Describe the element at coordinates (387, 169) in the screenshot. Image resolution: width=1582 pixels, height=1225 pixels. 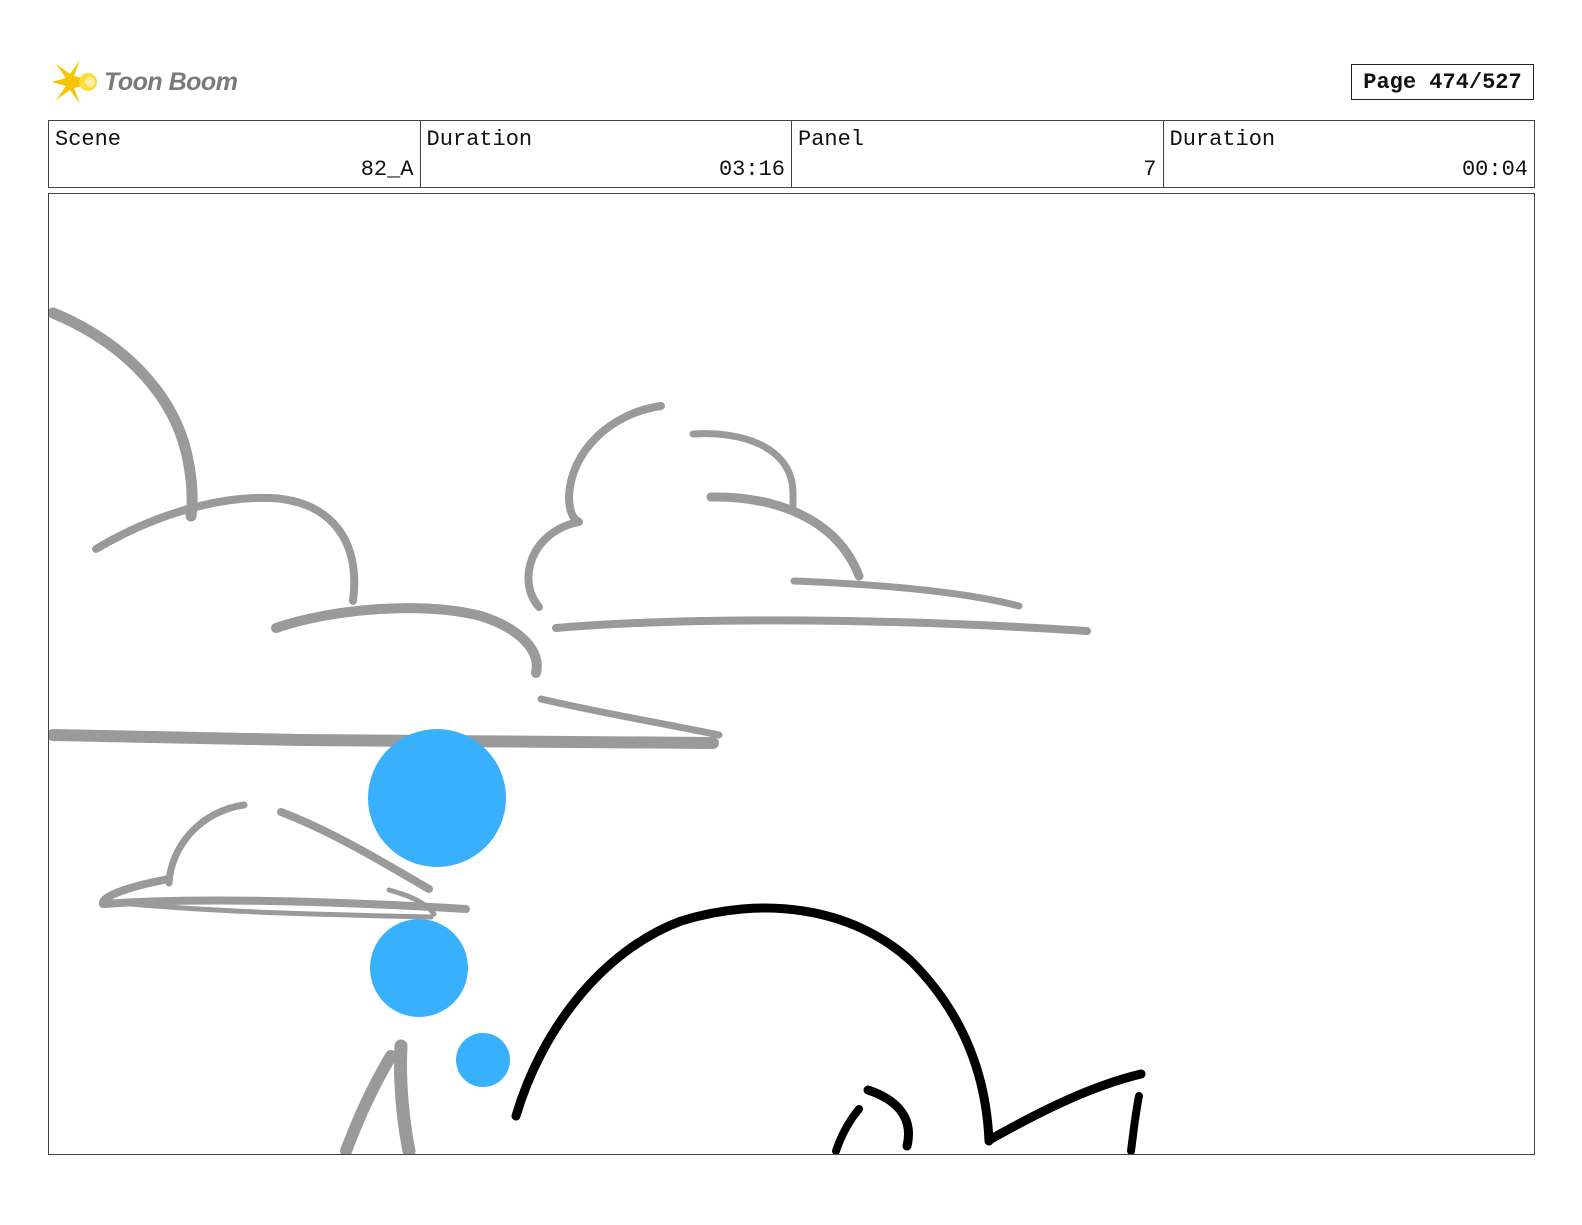
I see `scene-value: 82_A` at that location.